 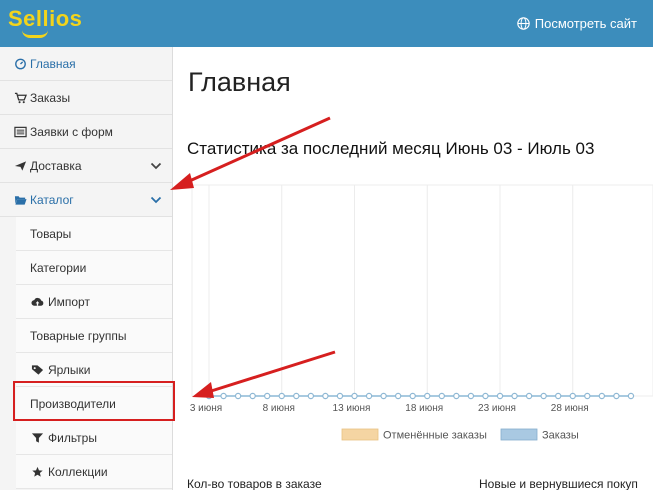 What do you see at coordinates (56, 165) in the screenshot?
I see `sidebar-item-label: Доставка` at bounding box center [56, 165].